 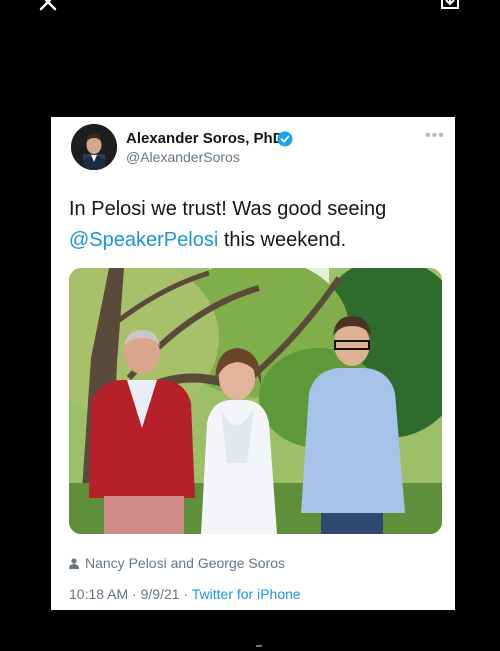 I want to click on avatar, so click(x=94, y=147).